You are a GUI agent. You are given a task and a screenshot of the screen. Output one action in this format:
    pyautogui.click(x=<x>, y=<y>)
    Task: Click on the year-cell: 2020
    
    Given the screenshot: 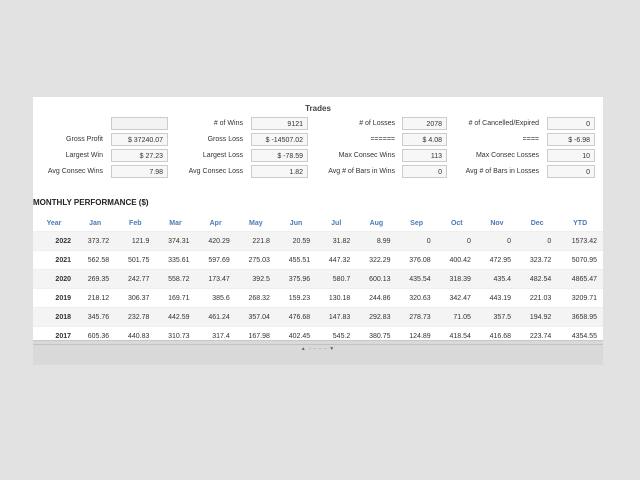 What is the action you would take?
    pyautogui.click(x=54, y=279)
    